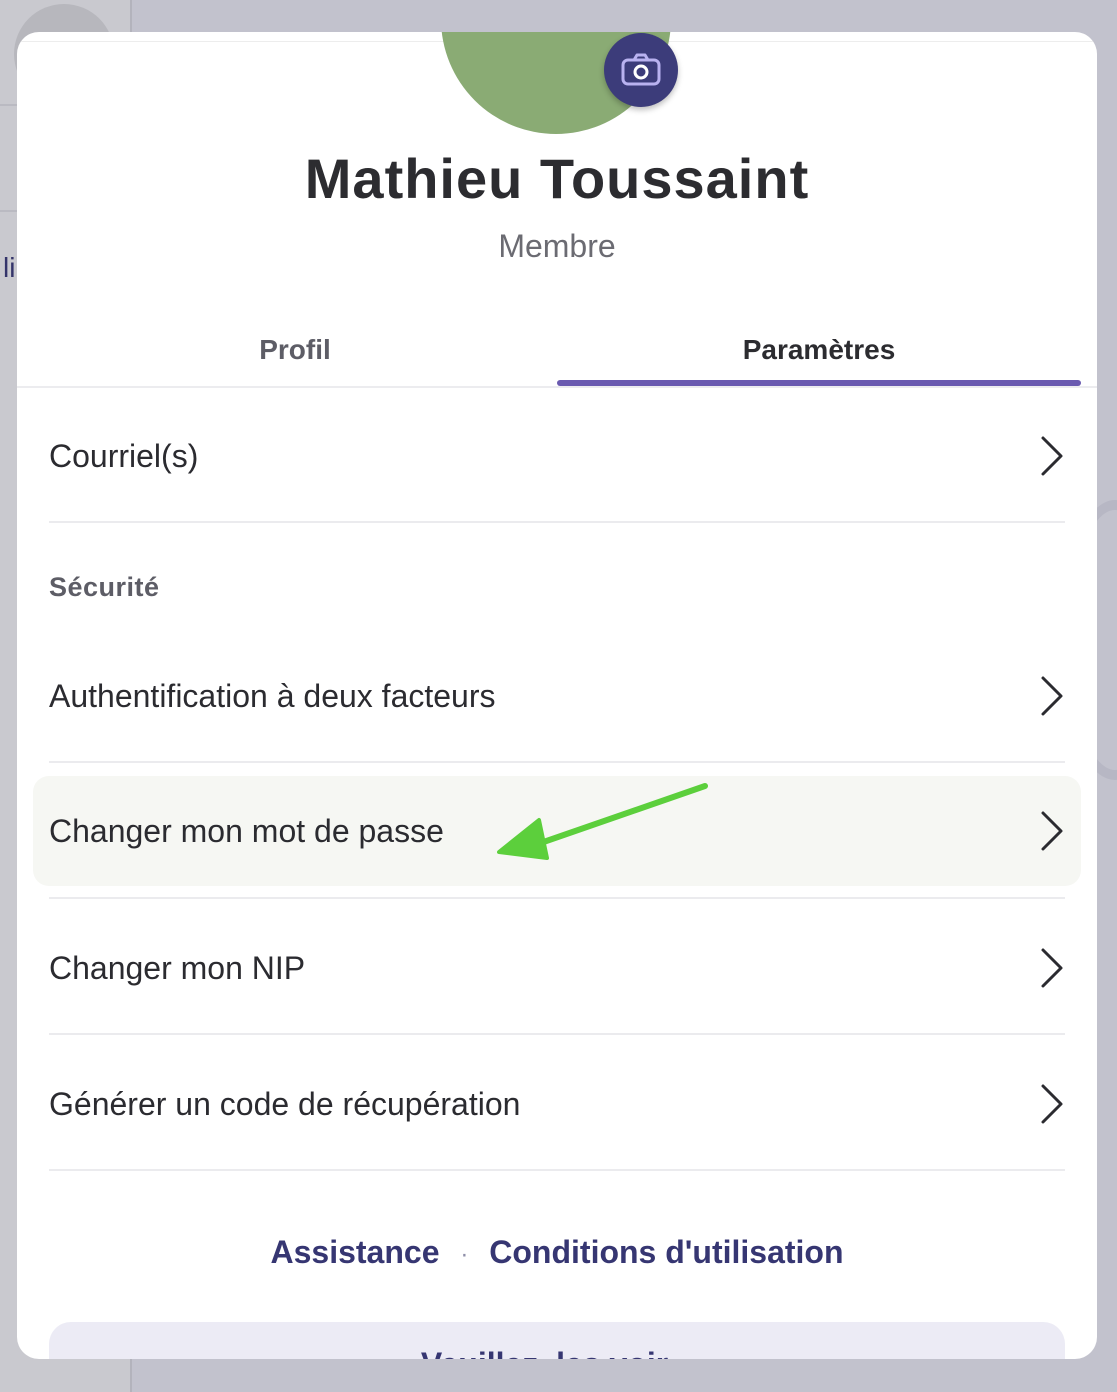  What do you see at coordinates (557, 1104) in the screenshot?
I see `settings-item-recovery-code: Générer un code de récupération` at bounding box center [557, 1104].